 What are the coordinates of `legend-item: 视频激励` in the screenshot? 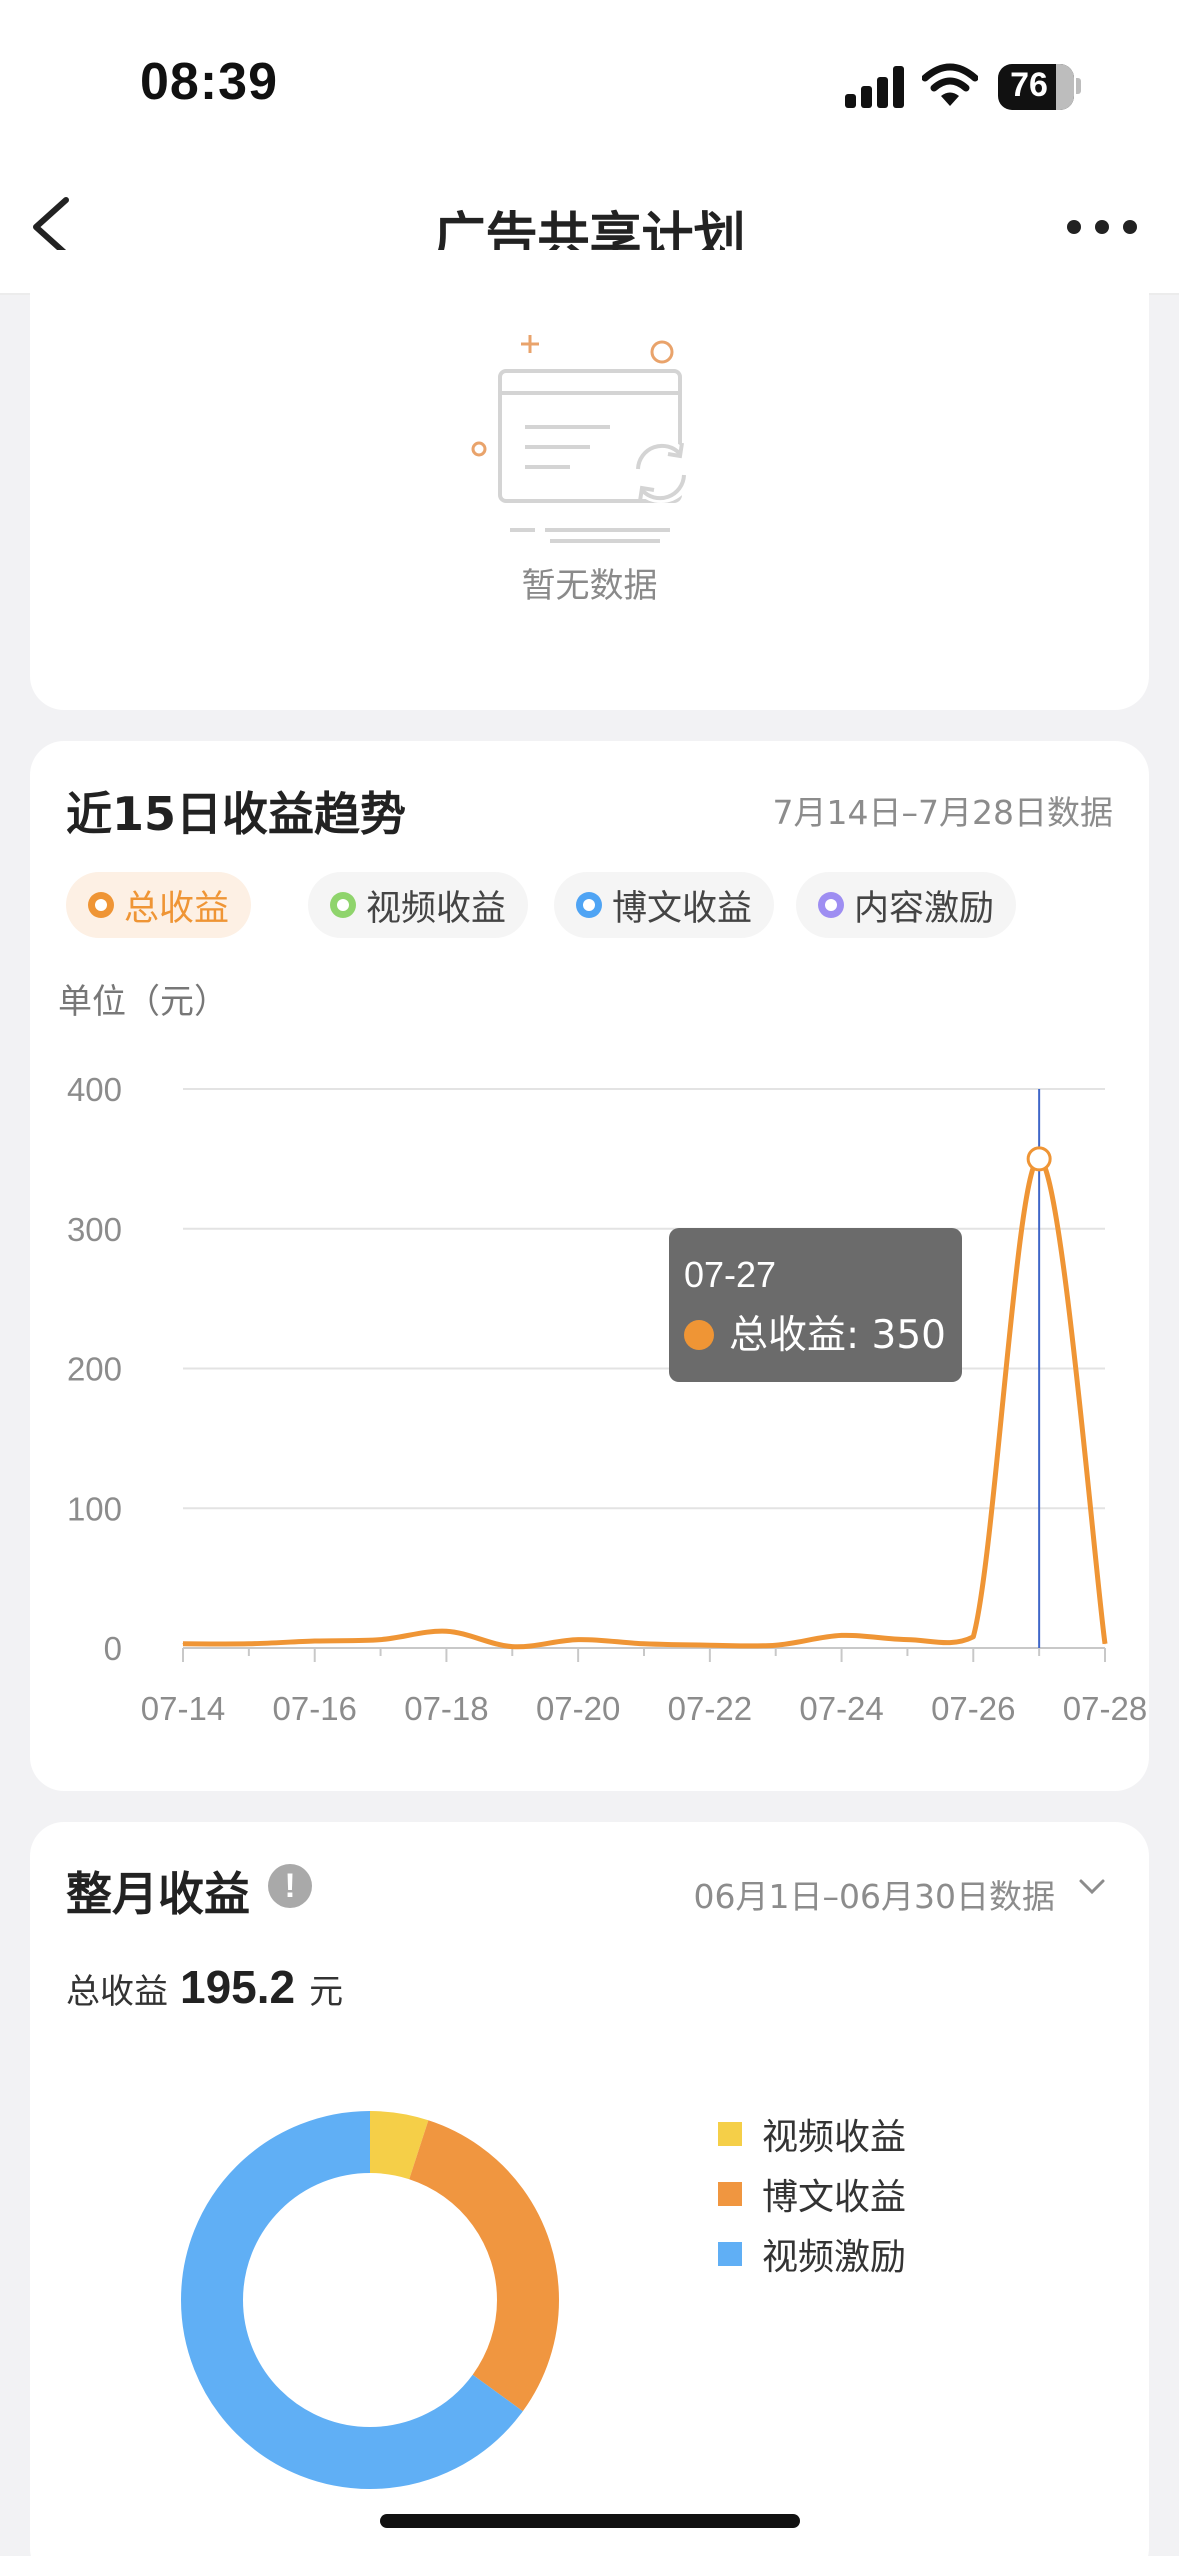 It's located at (812, 2254).